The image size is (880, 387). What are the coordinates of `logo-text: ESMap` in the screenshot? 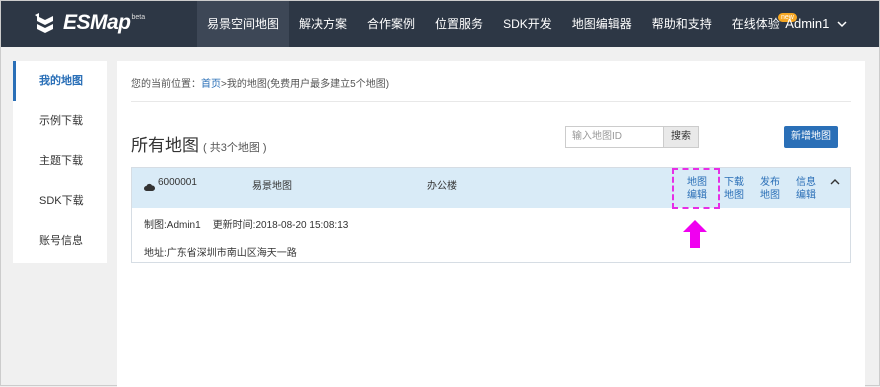 It's located at (97, 22).